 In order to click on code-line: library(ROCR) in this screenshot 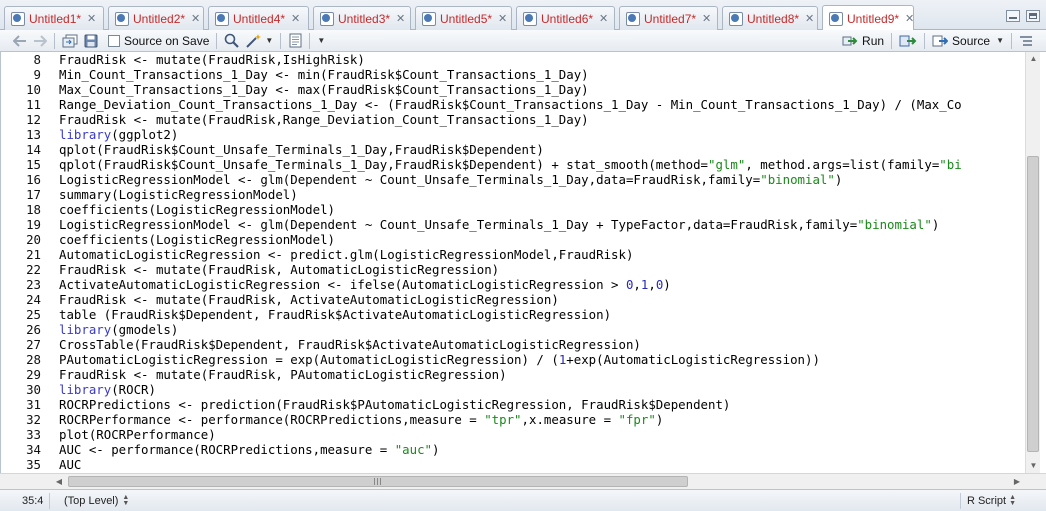, I will do `click(541, 389)`.